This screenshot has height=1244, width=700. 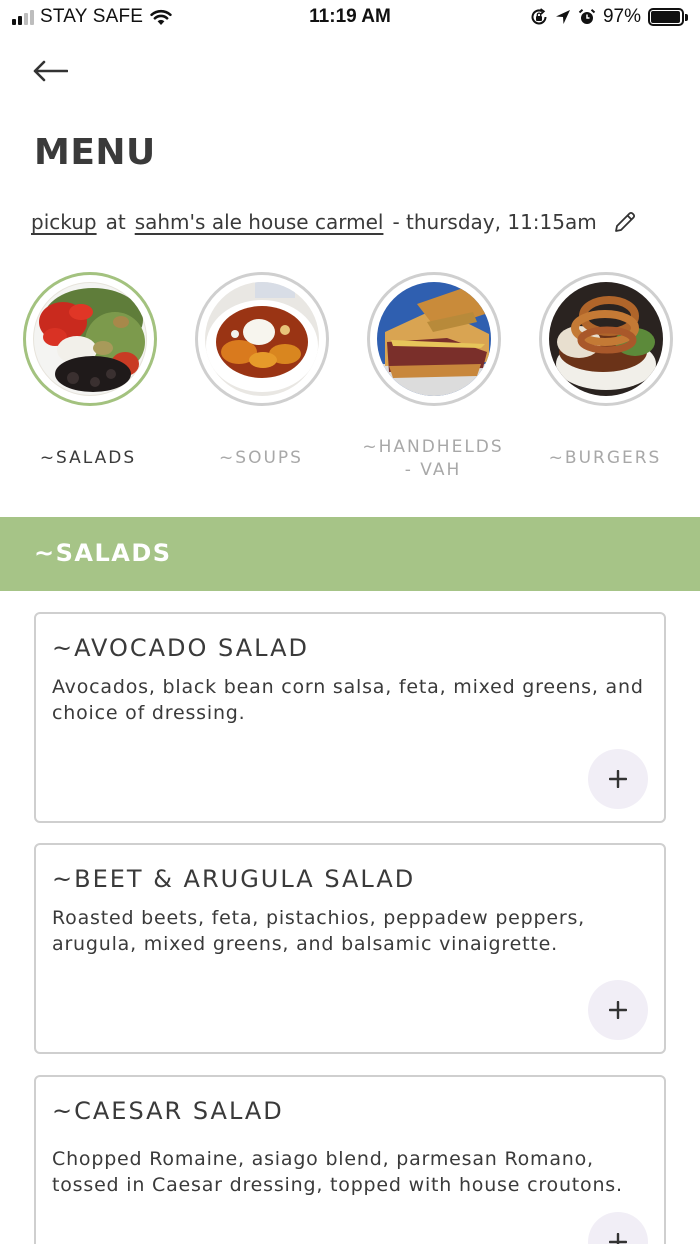 I want to click on arrow-left-icon, so click(x=50, y=71).